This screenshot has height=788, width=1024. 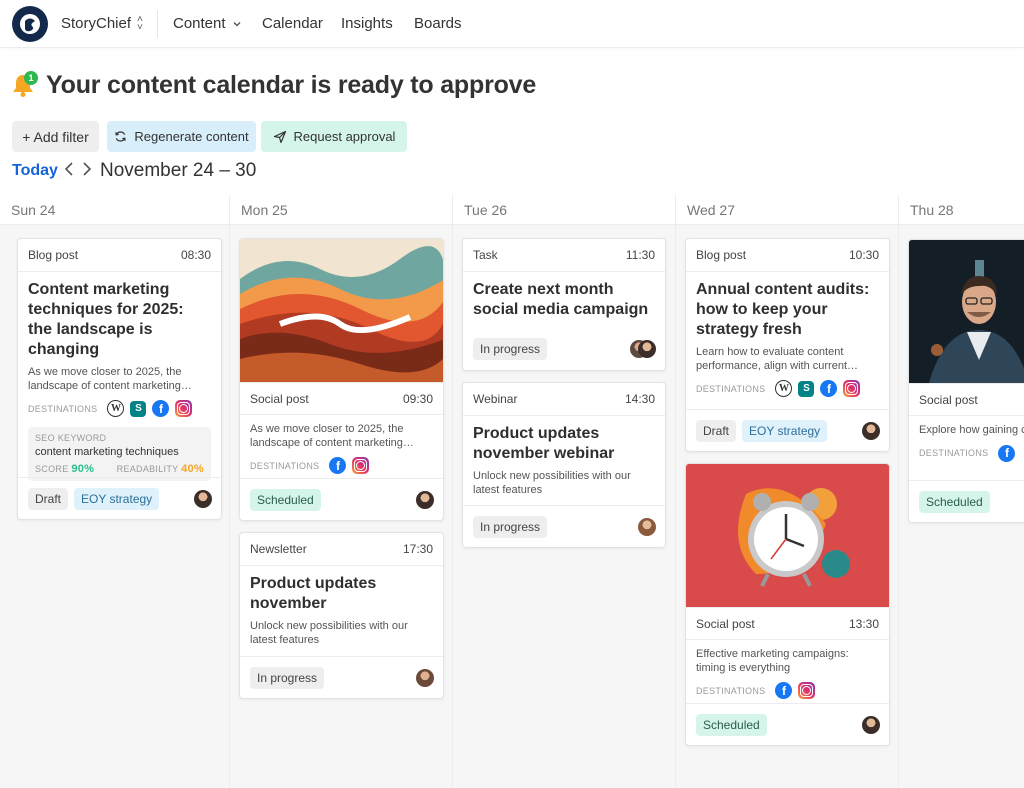 What do you see at coordinates (292, 23) in the screenshot?
I see `nav-item-calendar: Calendar` at bounding box center [292, 23].